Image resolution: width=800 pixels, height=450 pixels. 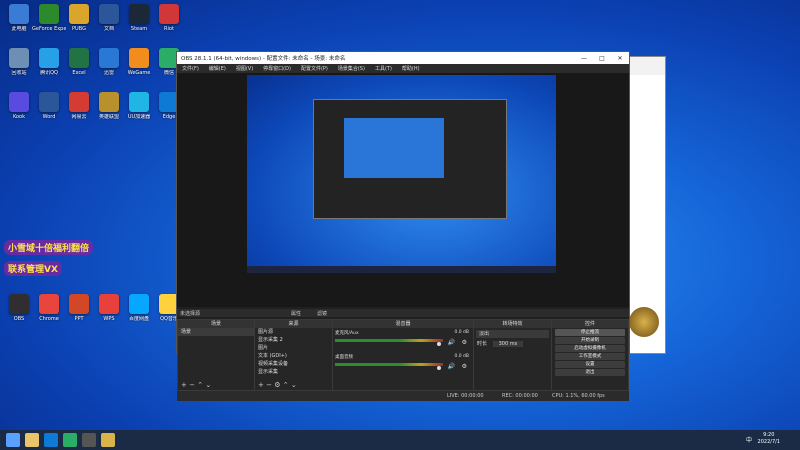 What do you see at coordinates (51, 440) in the screenshot?
I see `edge-icon` at bounding box center [51, 440].